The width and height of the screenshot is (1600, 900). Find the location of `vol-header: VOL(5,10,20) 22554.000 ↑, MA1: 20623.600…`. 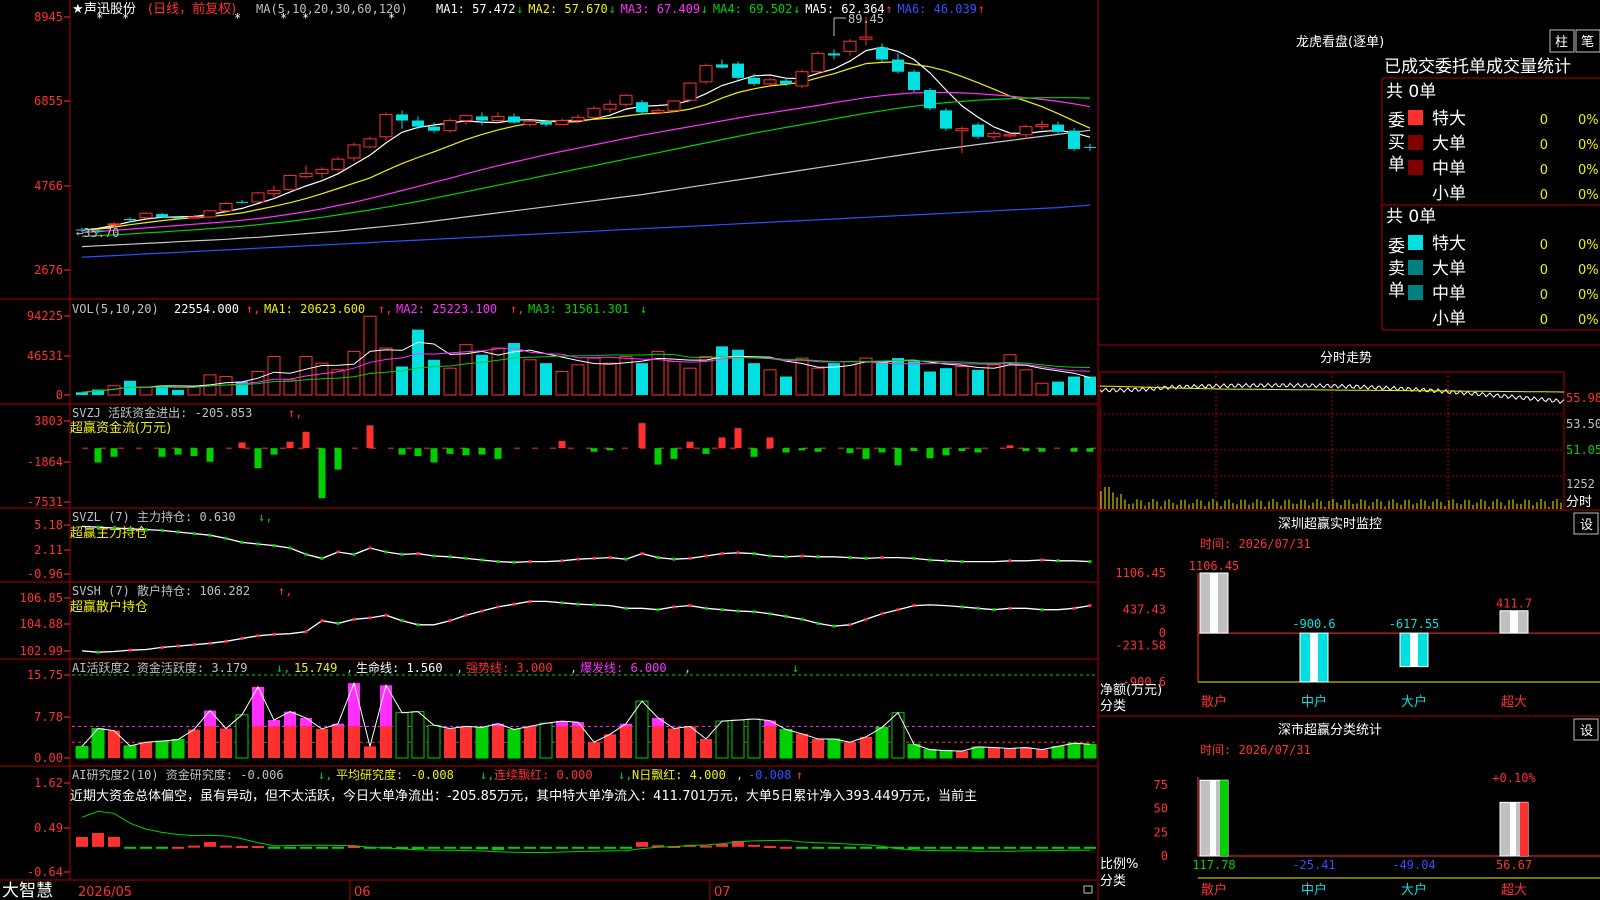

vol-header: VOL(5,10,20) 22554.000 ↑, MA1: 20623.600… is located at coordinates (359, 309).